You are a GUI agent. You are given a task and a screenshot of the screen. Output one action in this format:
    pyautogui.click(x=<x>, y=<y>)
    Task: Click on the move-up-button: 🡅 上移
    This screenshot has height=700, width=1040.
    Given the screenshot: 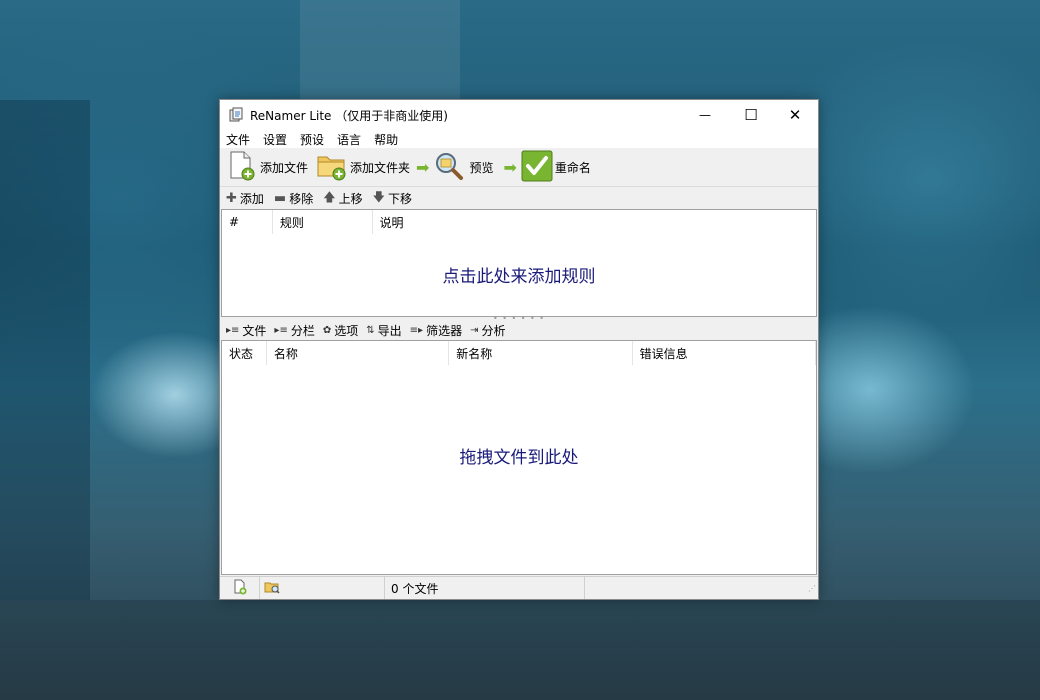 What is the action you would take?
    pyautogui.click(x=342, y=198)
    